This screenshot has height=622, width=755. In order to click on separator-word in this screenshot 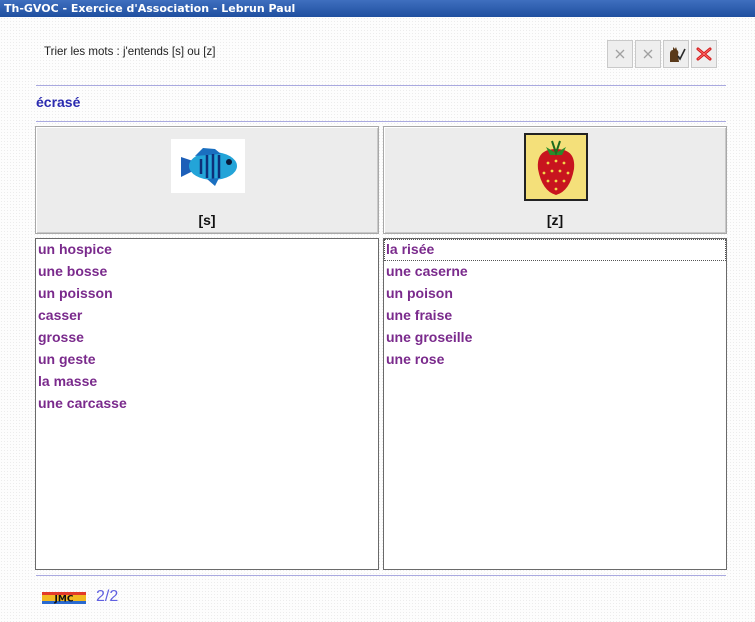, I will do `click(381, 121)`.